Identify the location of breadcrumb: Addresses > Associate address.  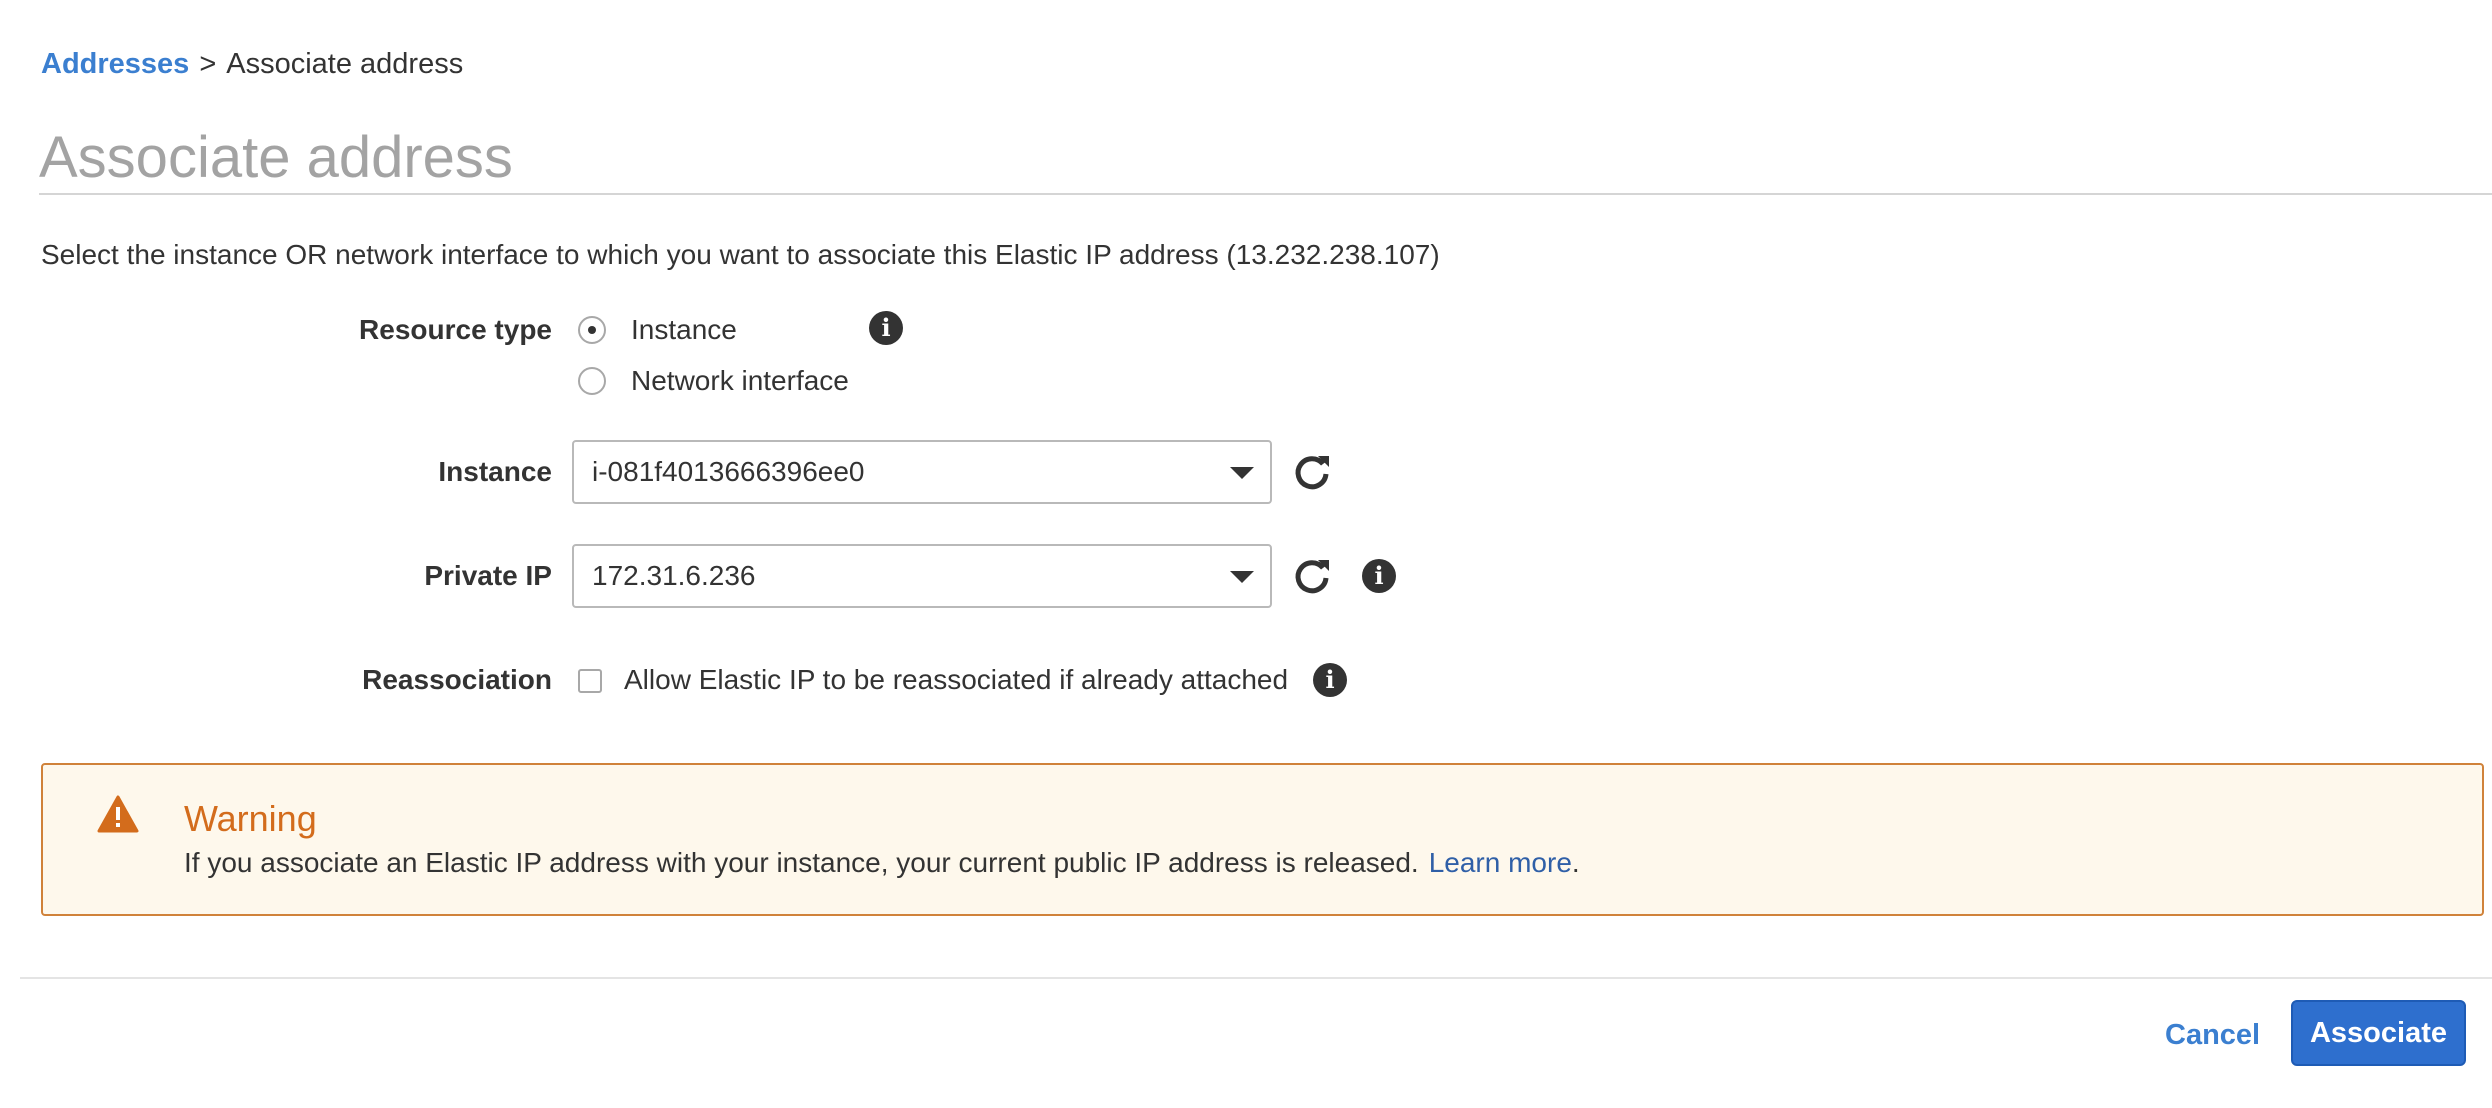
(252, 64).